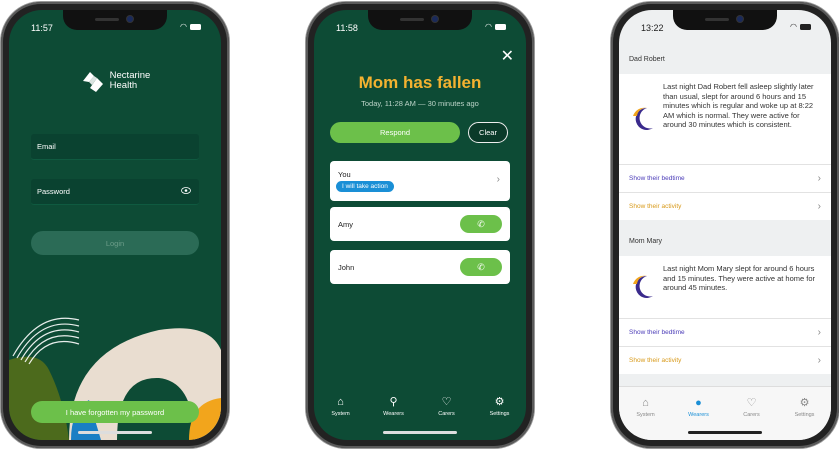  I want to click on respond-button: Respond, so click(395, 132).